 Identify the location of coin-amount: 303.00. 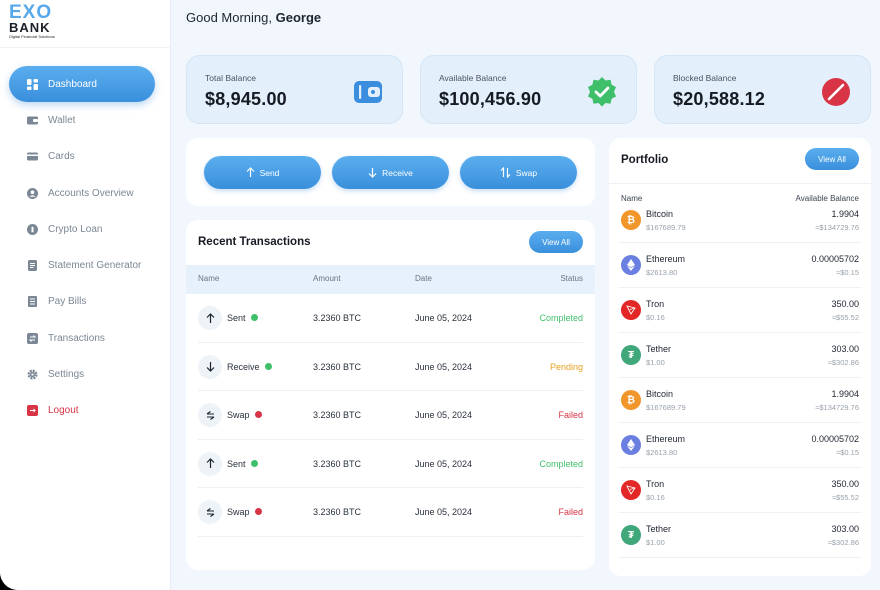
(845, 349).